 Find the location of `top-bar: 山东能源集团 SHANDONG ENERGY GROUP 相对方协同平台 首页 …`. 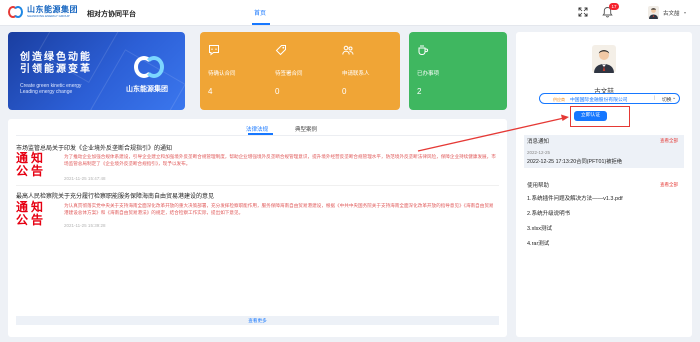

top-bar: 山东能源集团 SHANDONG ENERGY GROUP 相对方协同平台 首页 … is located at coordinates (350, 13).